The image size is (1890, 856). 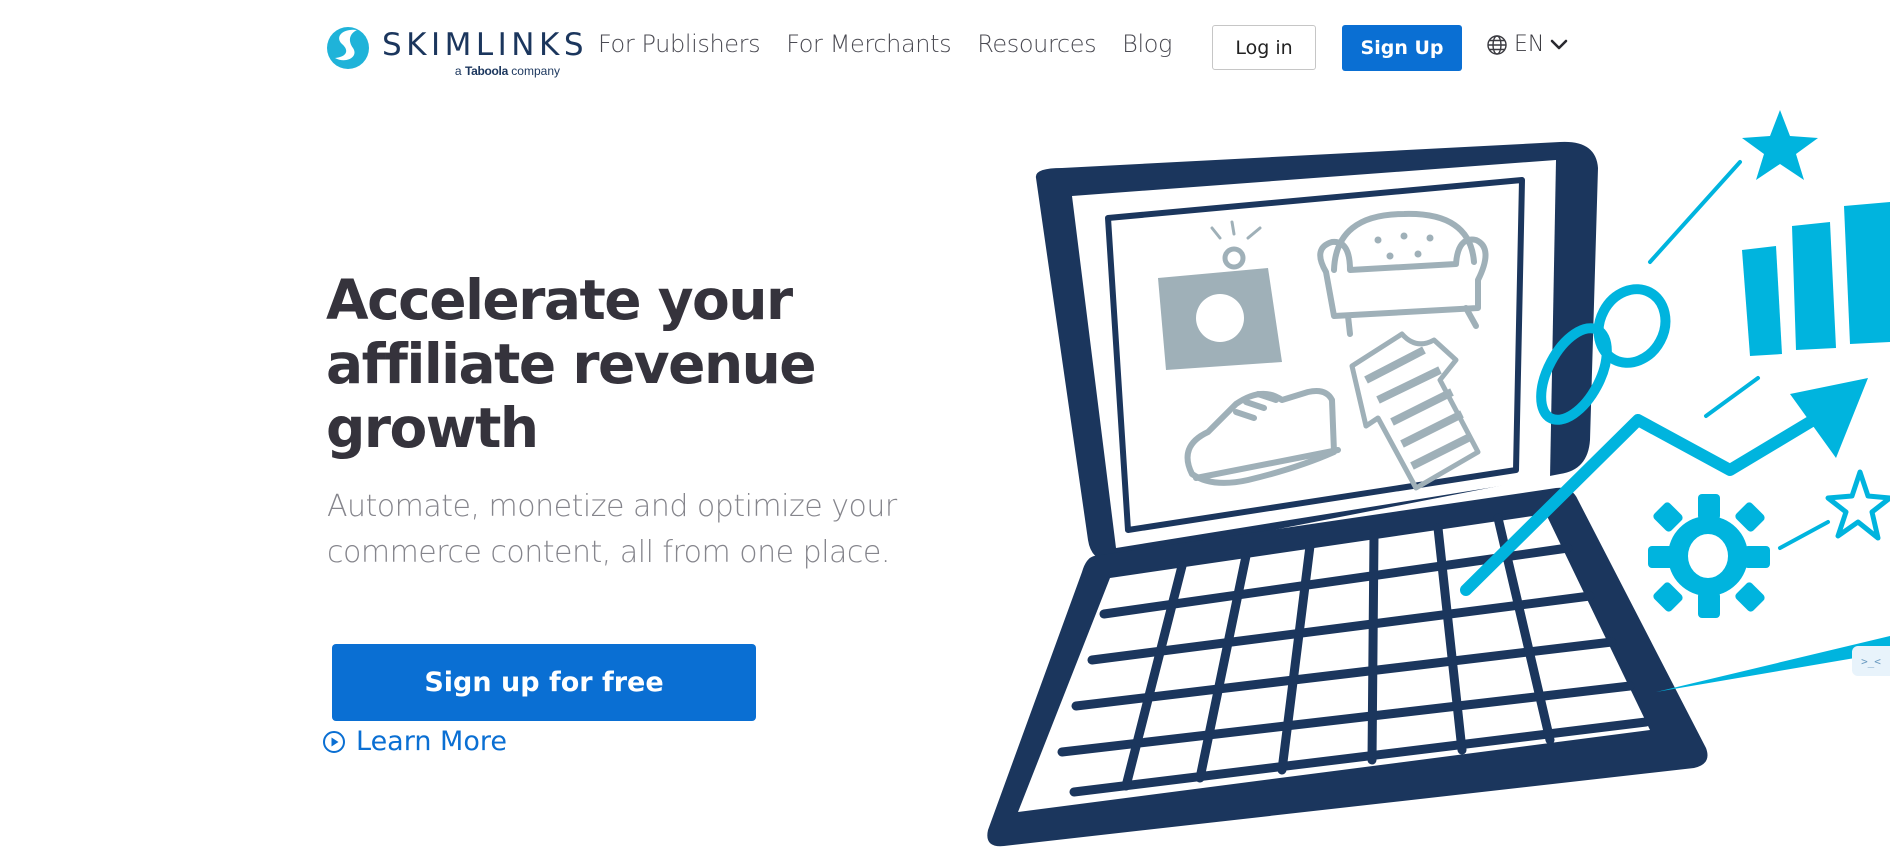 What do you see at coordinates (544, 682) in the screenshot?
I see `sign-up-for-free-button: Sign up for free` at bounding box center [544, 682].